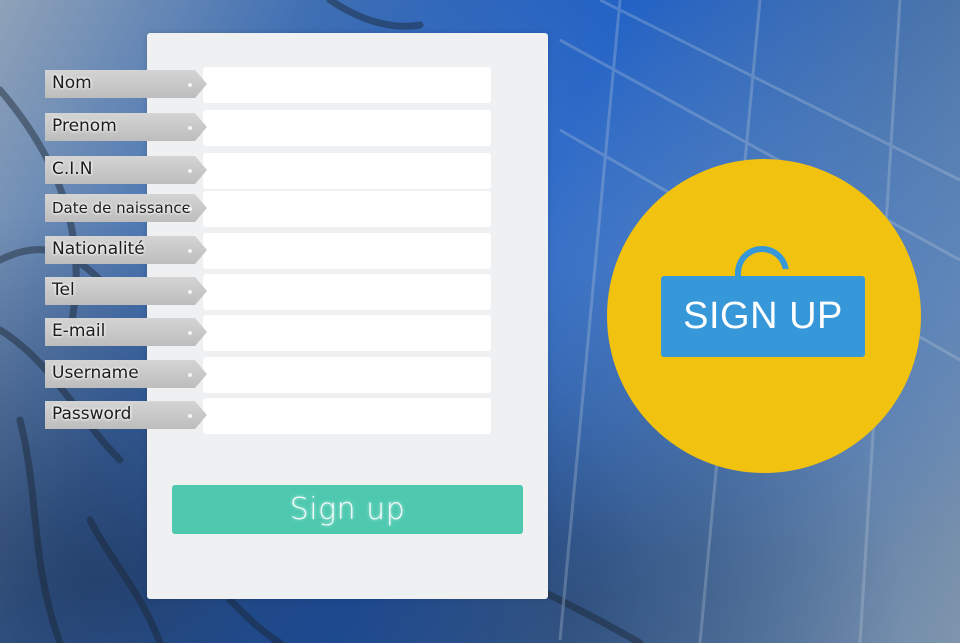  I want to click on field-label: Username, so click(95, 373).